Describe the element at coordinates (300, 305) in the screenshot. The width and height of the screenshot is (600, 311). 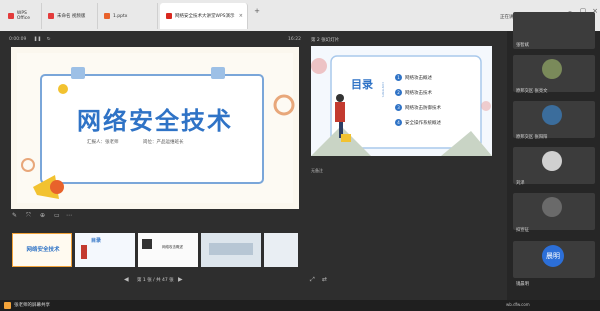
I see `bottom-status-bar: 张老师的屏幕共享 wb.dfw.com` at that location.